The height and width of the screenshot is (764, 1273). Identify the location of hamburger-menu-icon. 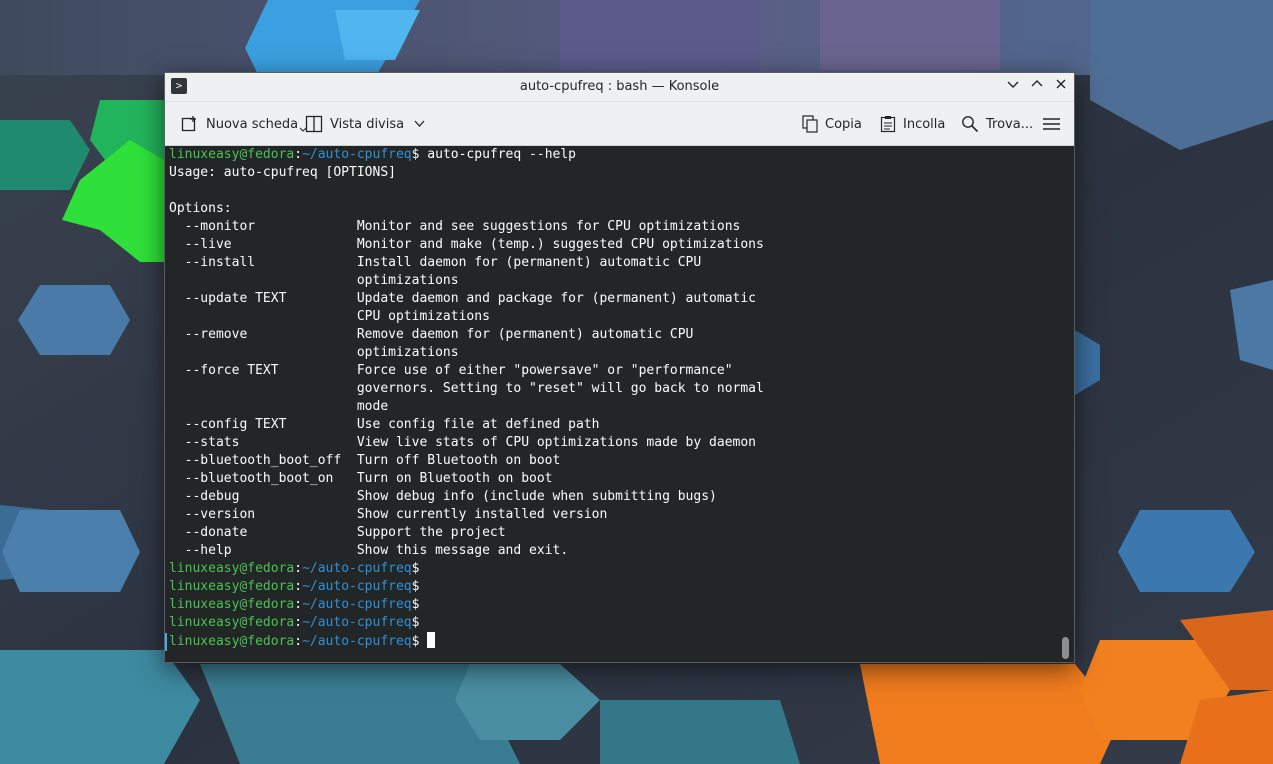
(1051, 124).